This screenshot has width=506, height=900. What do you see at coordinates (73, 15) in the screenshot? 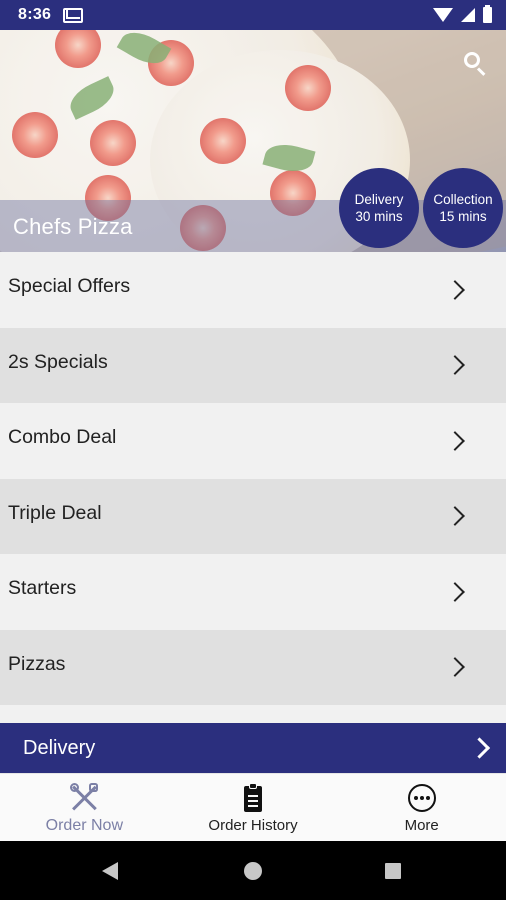
I see `gmail-icon` at bounding box center [73, 15].